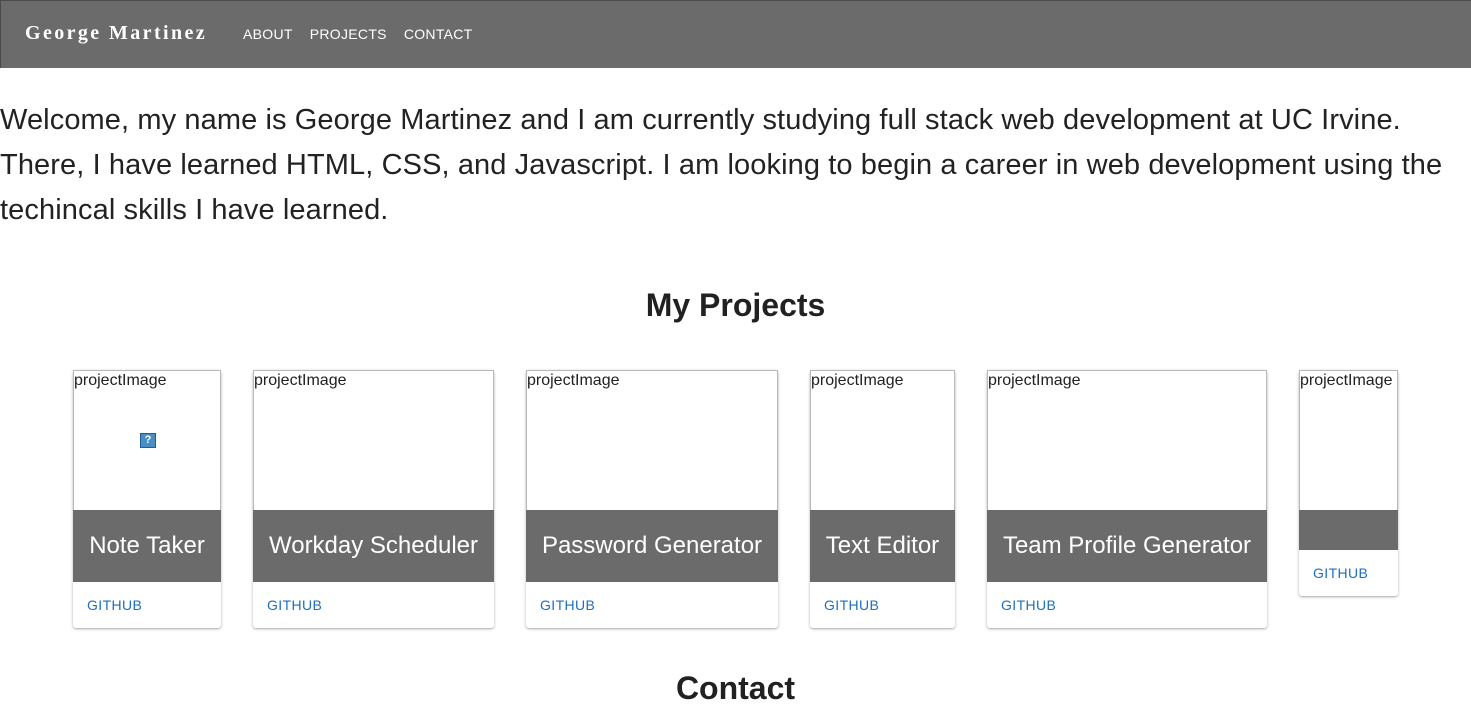  Describe the element at coordinates (735, 305) in the screenshot. I see `projects-heading: My Projects` at that location.